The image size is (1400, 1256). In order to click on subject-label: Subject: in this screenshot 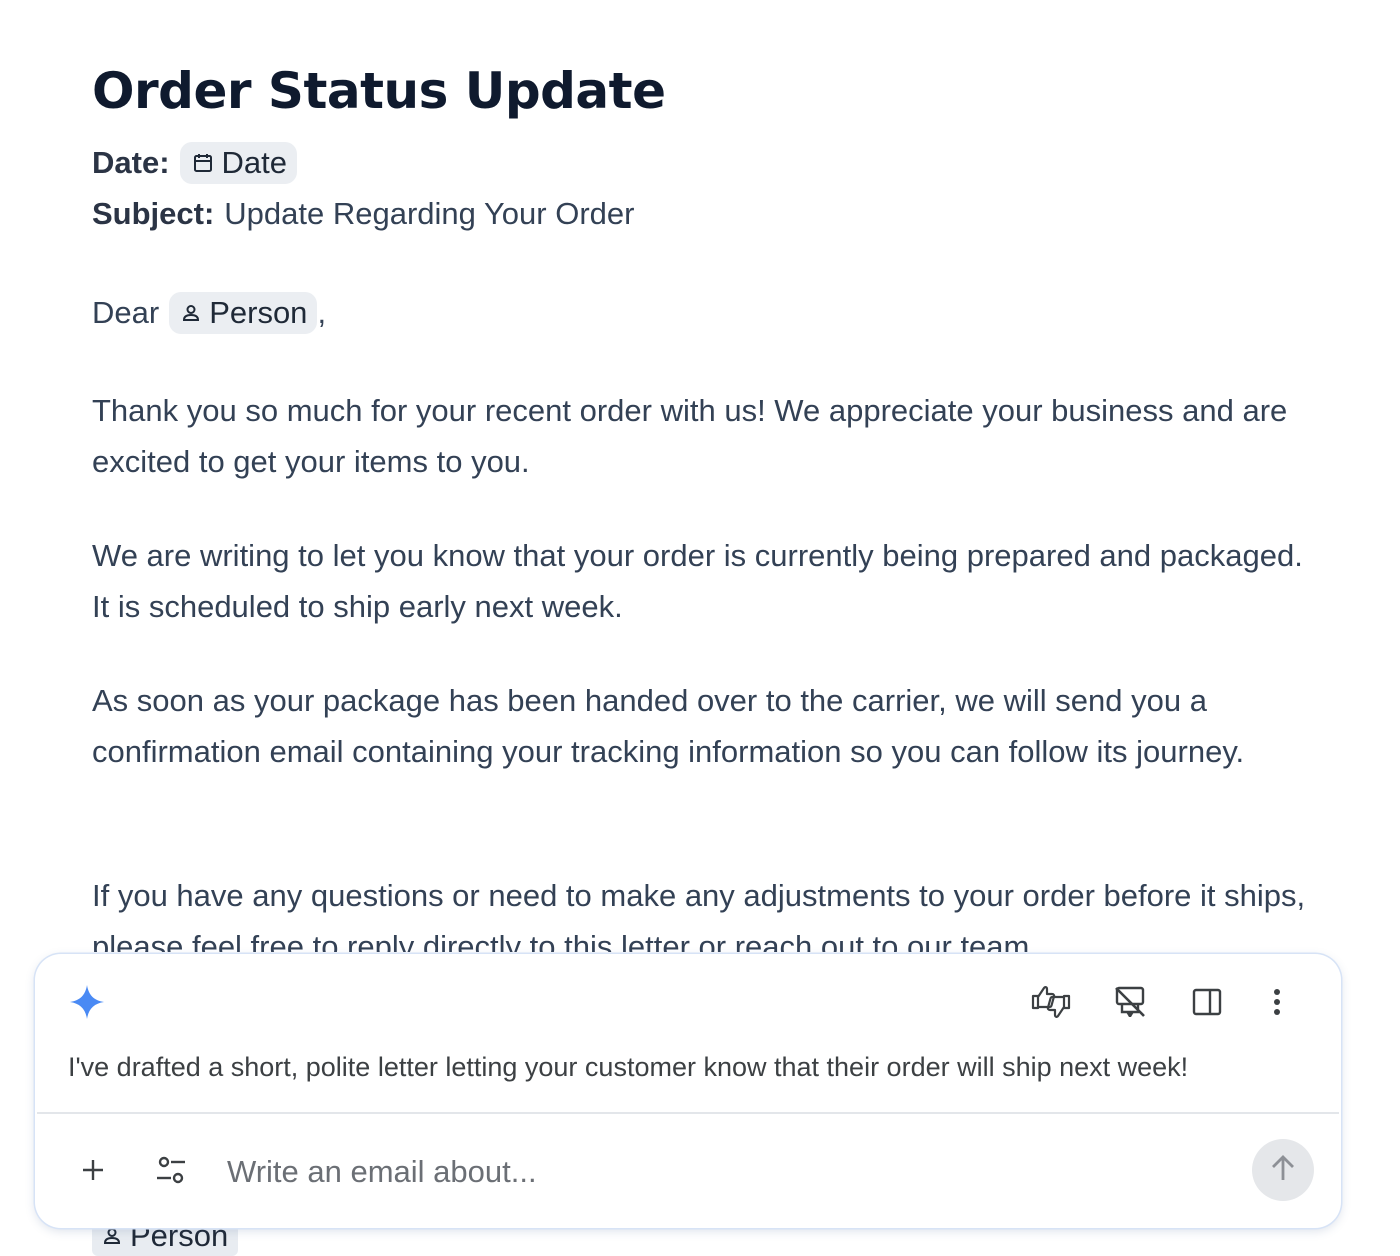, I will do `click(153, 213)`.